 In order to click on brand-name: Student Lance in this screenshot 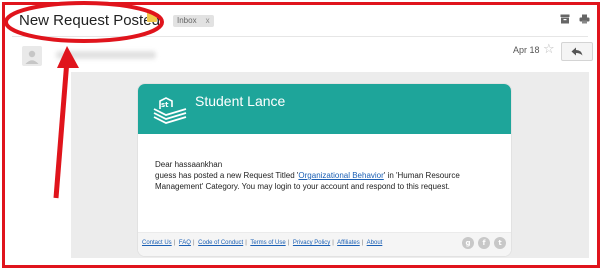, I will do `click(240, 101)`.